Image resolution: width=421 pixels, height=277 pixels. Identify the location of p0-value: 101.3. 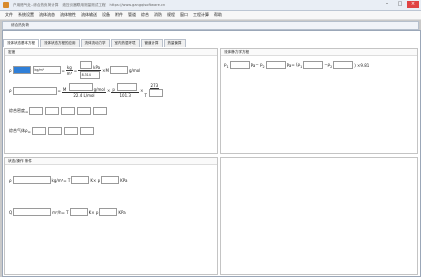
(125, 95).